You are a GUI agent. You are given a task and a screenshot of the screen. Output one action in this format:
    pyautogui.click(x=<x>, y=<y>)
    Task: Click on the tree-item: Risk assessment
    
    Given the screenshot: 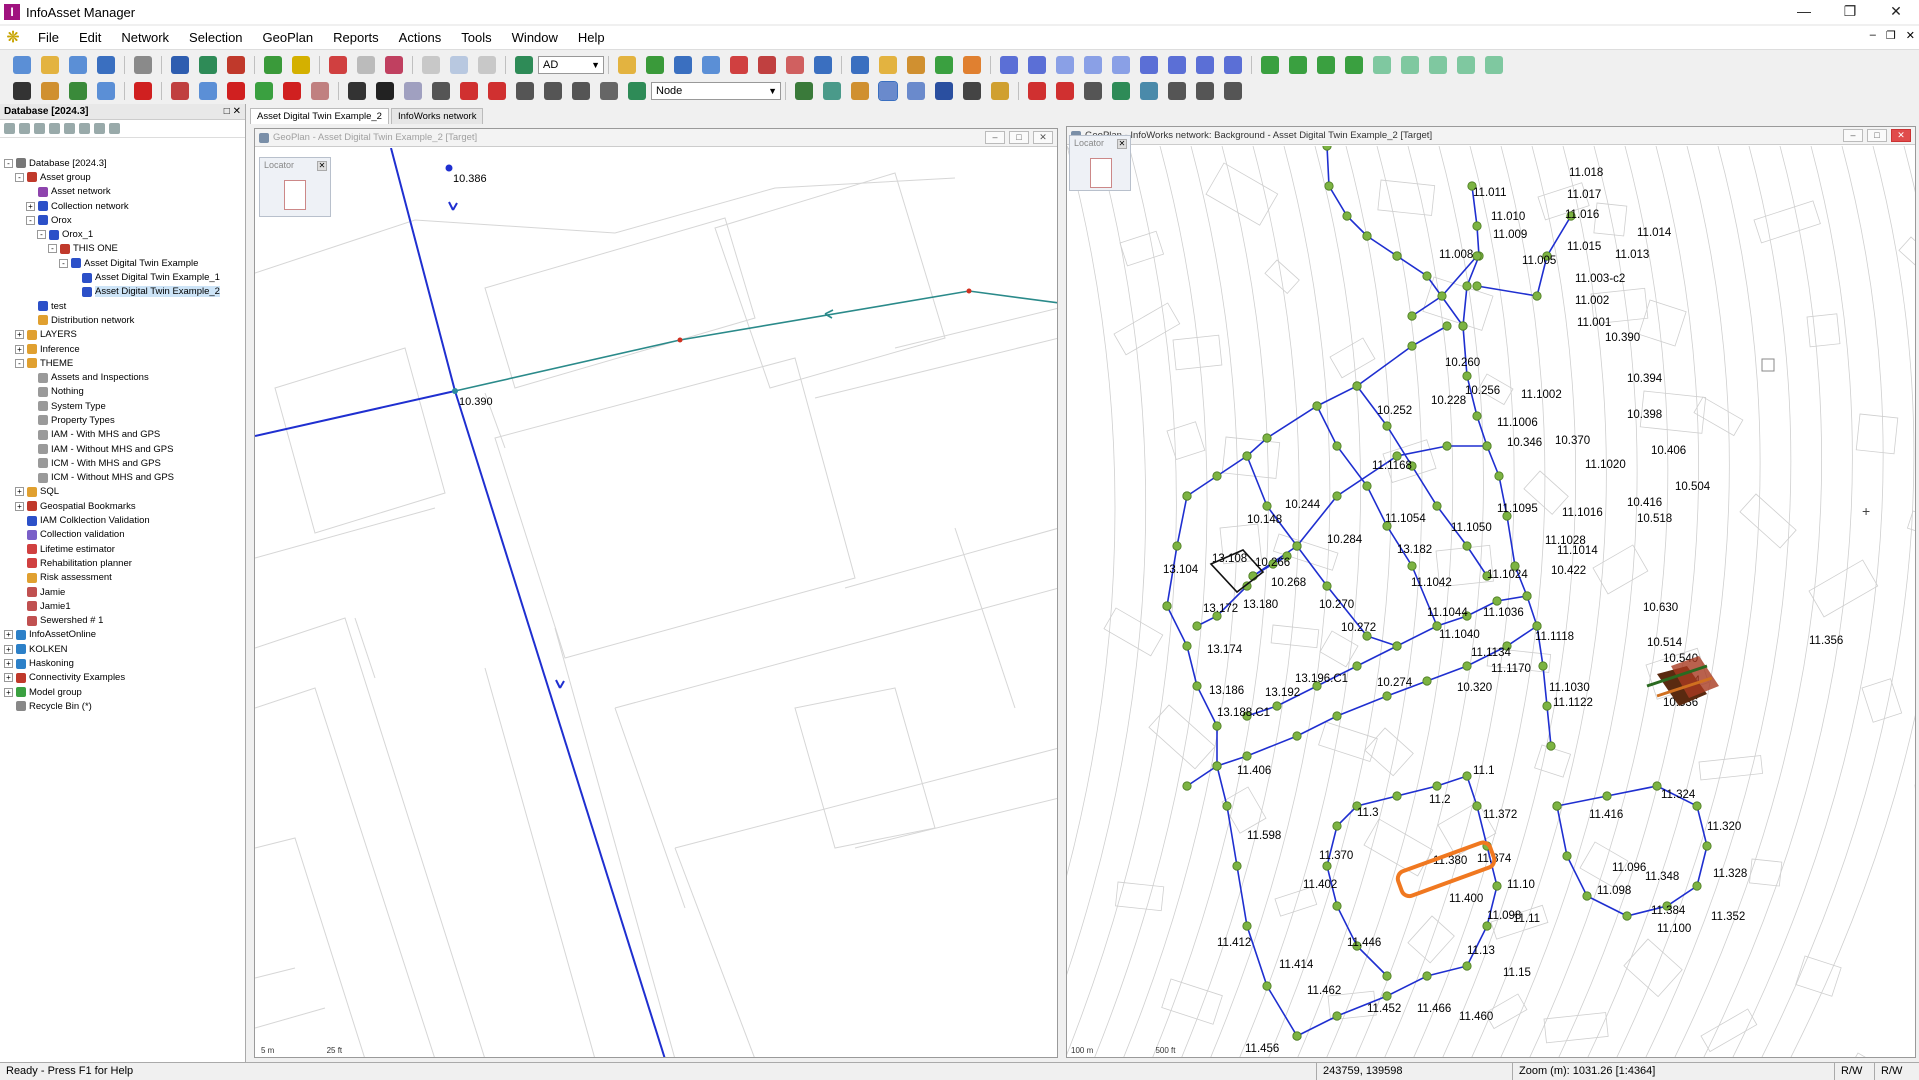 What is the action you would take?
    pyautogui.click(x=123, y=578)
    